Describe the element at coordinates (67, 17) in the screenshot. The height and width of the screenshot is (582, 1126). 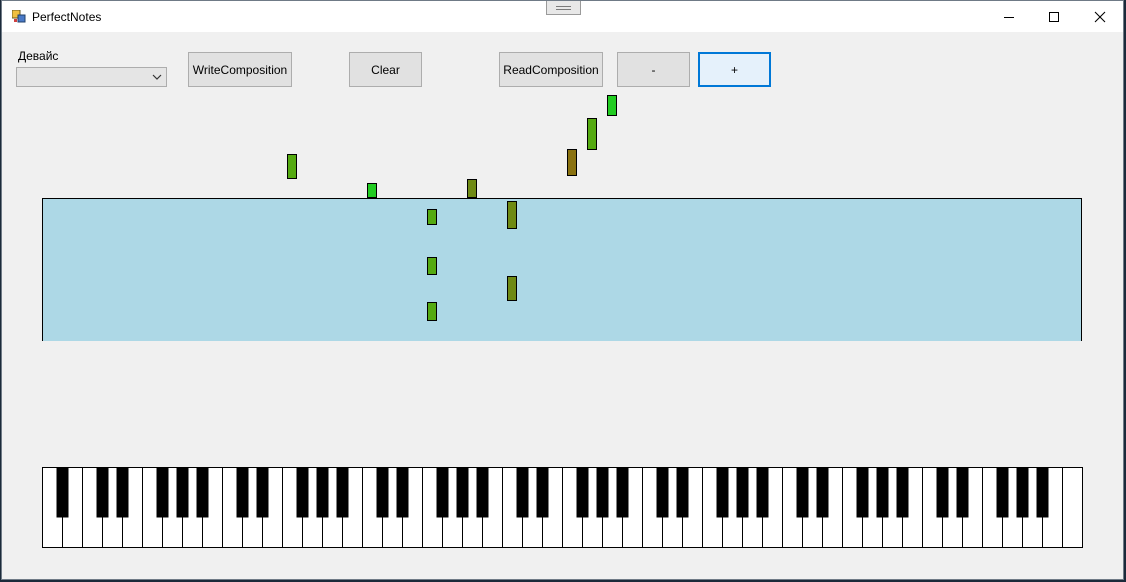
I see `window-title: PerfectNotes` at that location.